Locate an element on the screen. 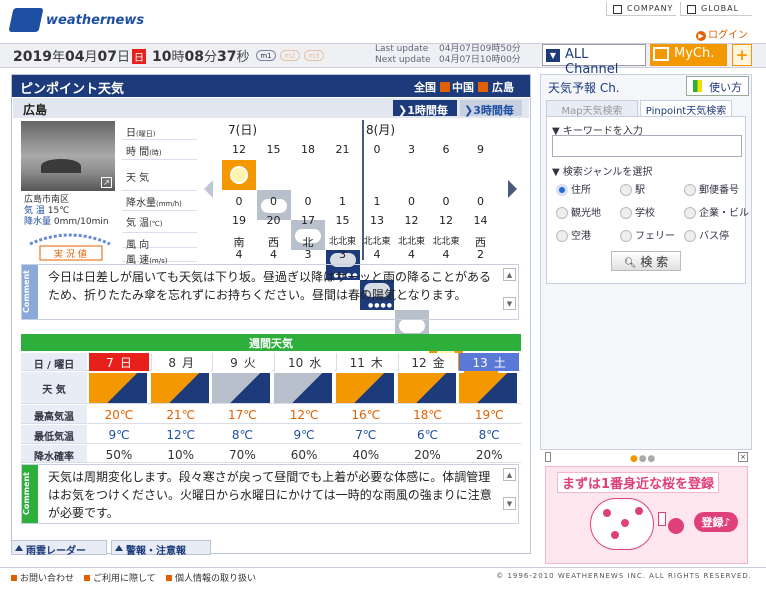  row-label: 風 向 is located at coordinates (159, 242).